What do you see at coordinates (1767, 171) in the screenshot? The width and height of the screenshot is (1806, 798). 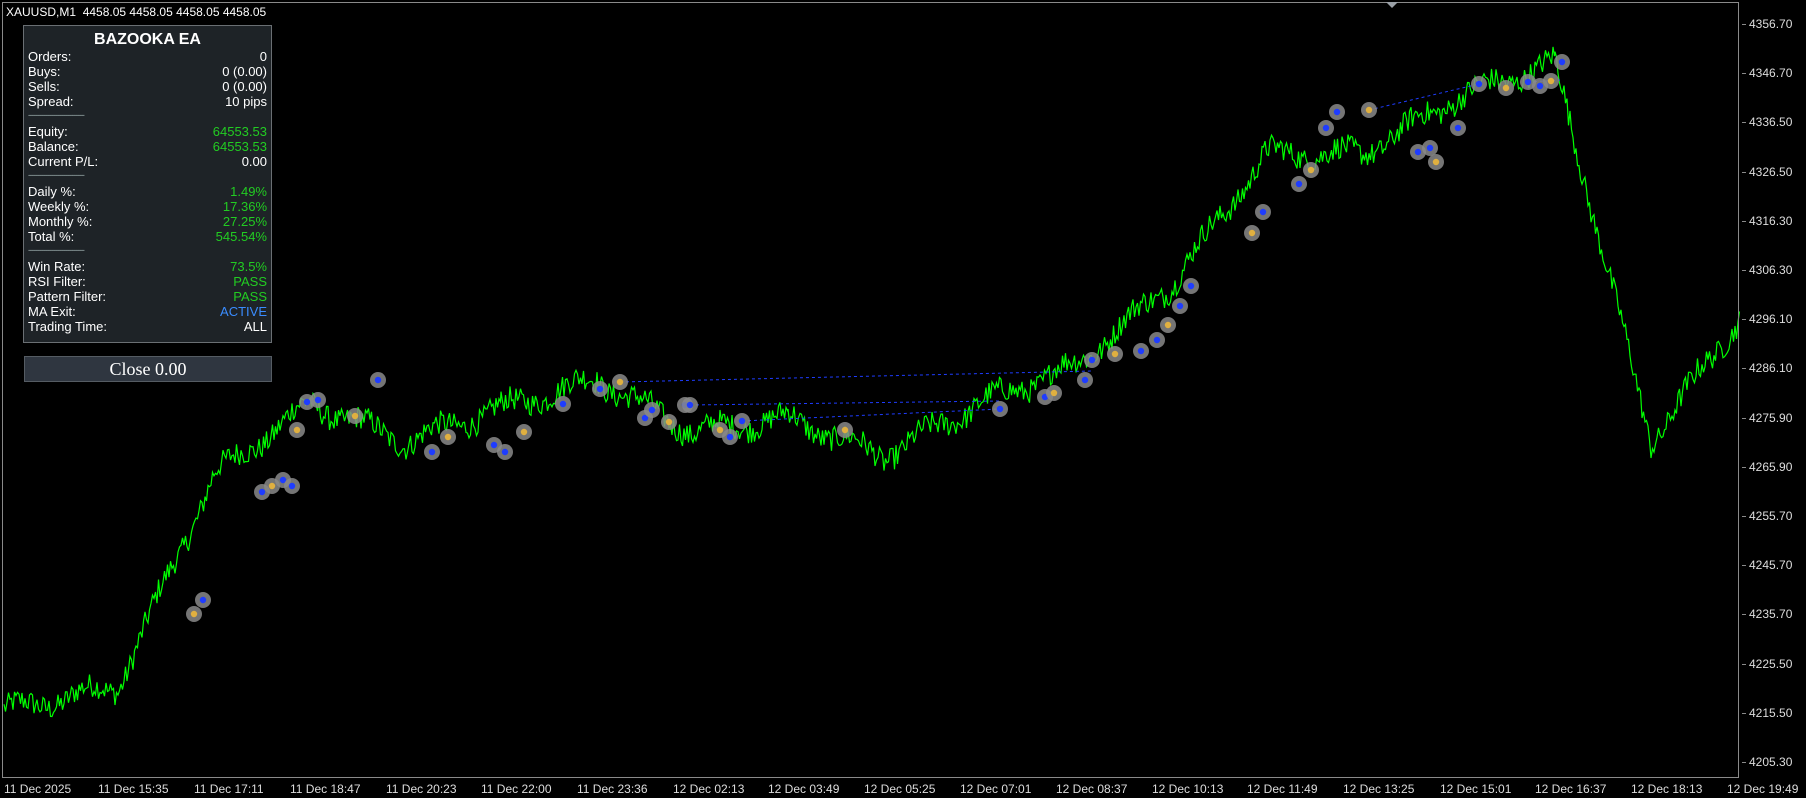 I see `price-tick-label: 4326.50` at bounding box center [1767, 171].